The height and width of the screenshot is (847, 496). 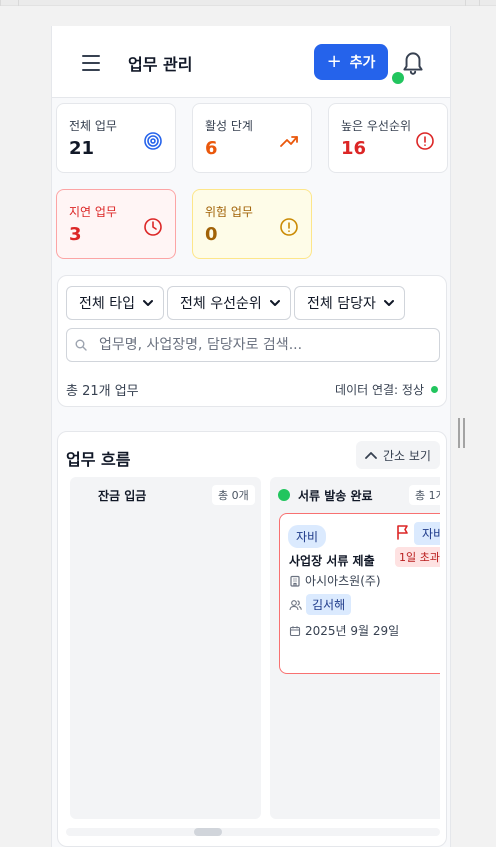 I want to click on flag-icon, so click(x=402, y=532).